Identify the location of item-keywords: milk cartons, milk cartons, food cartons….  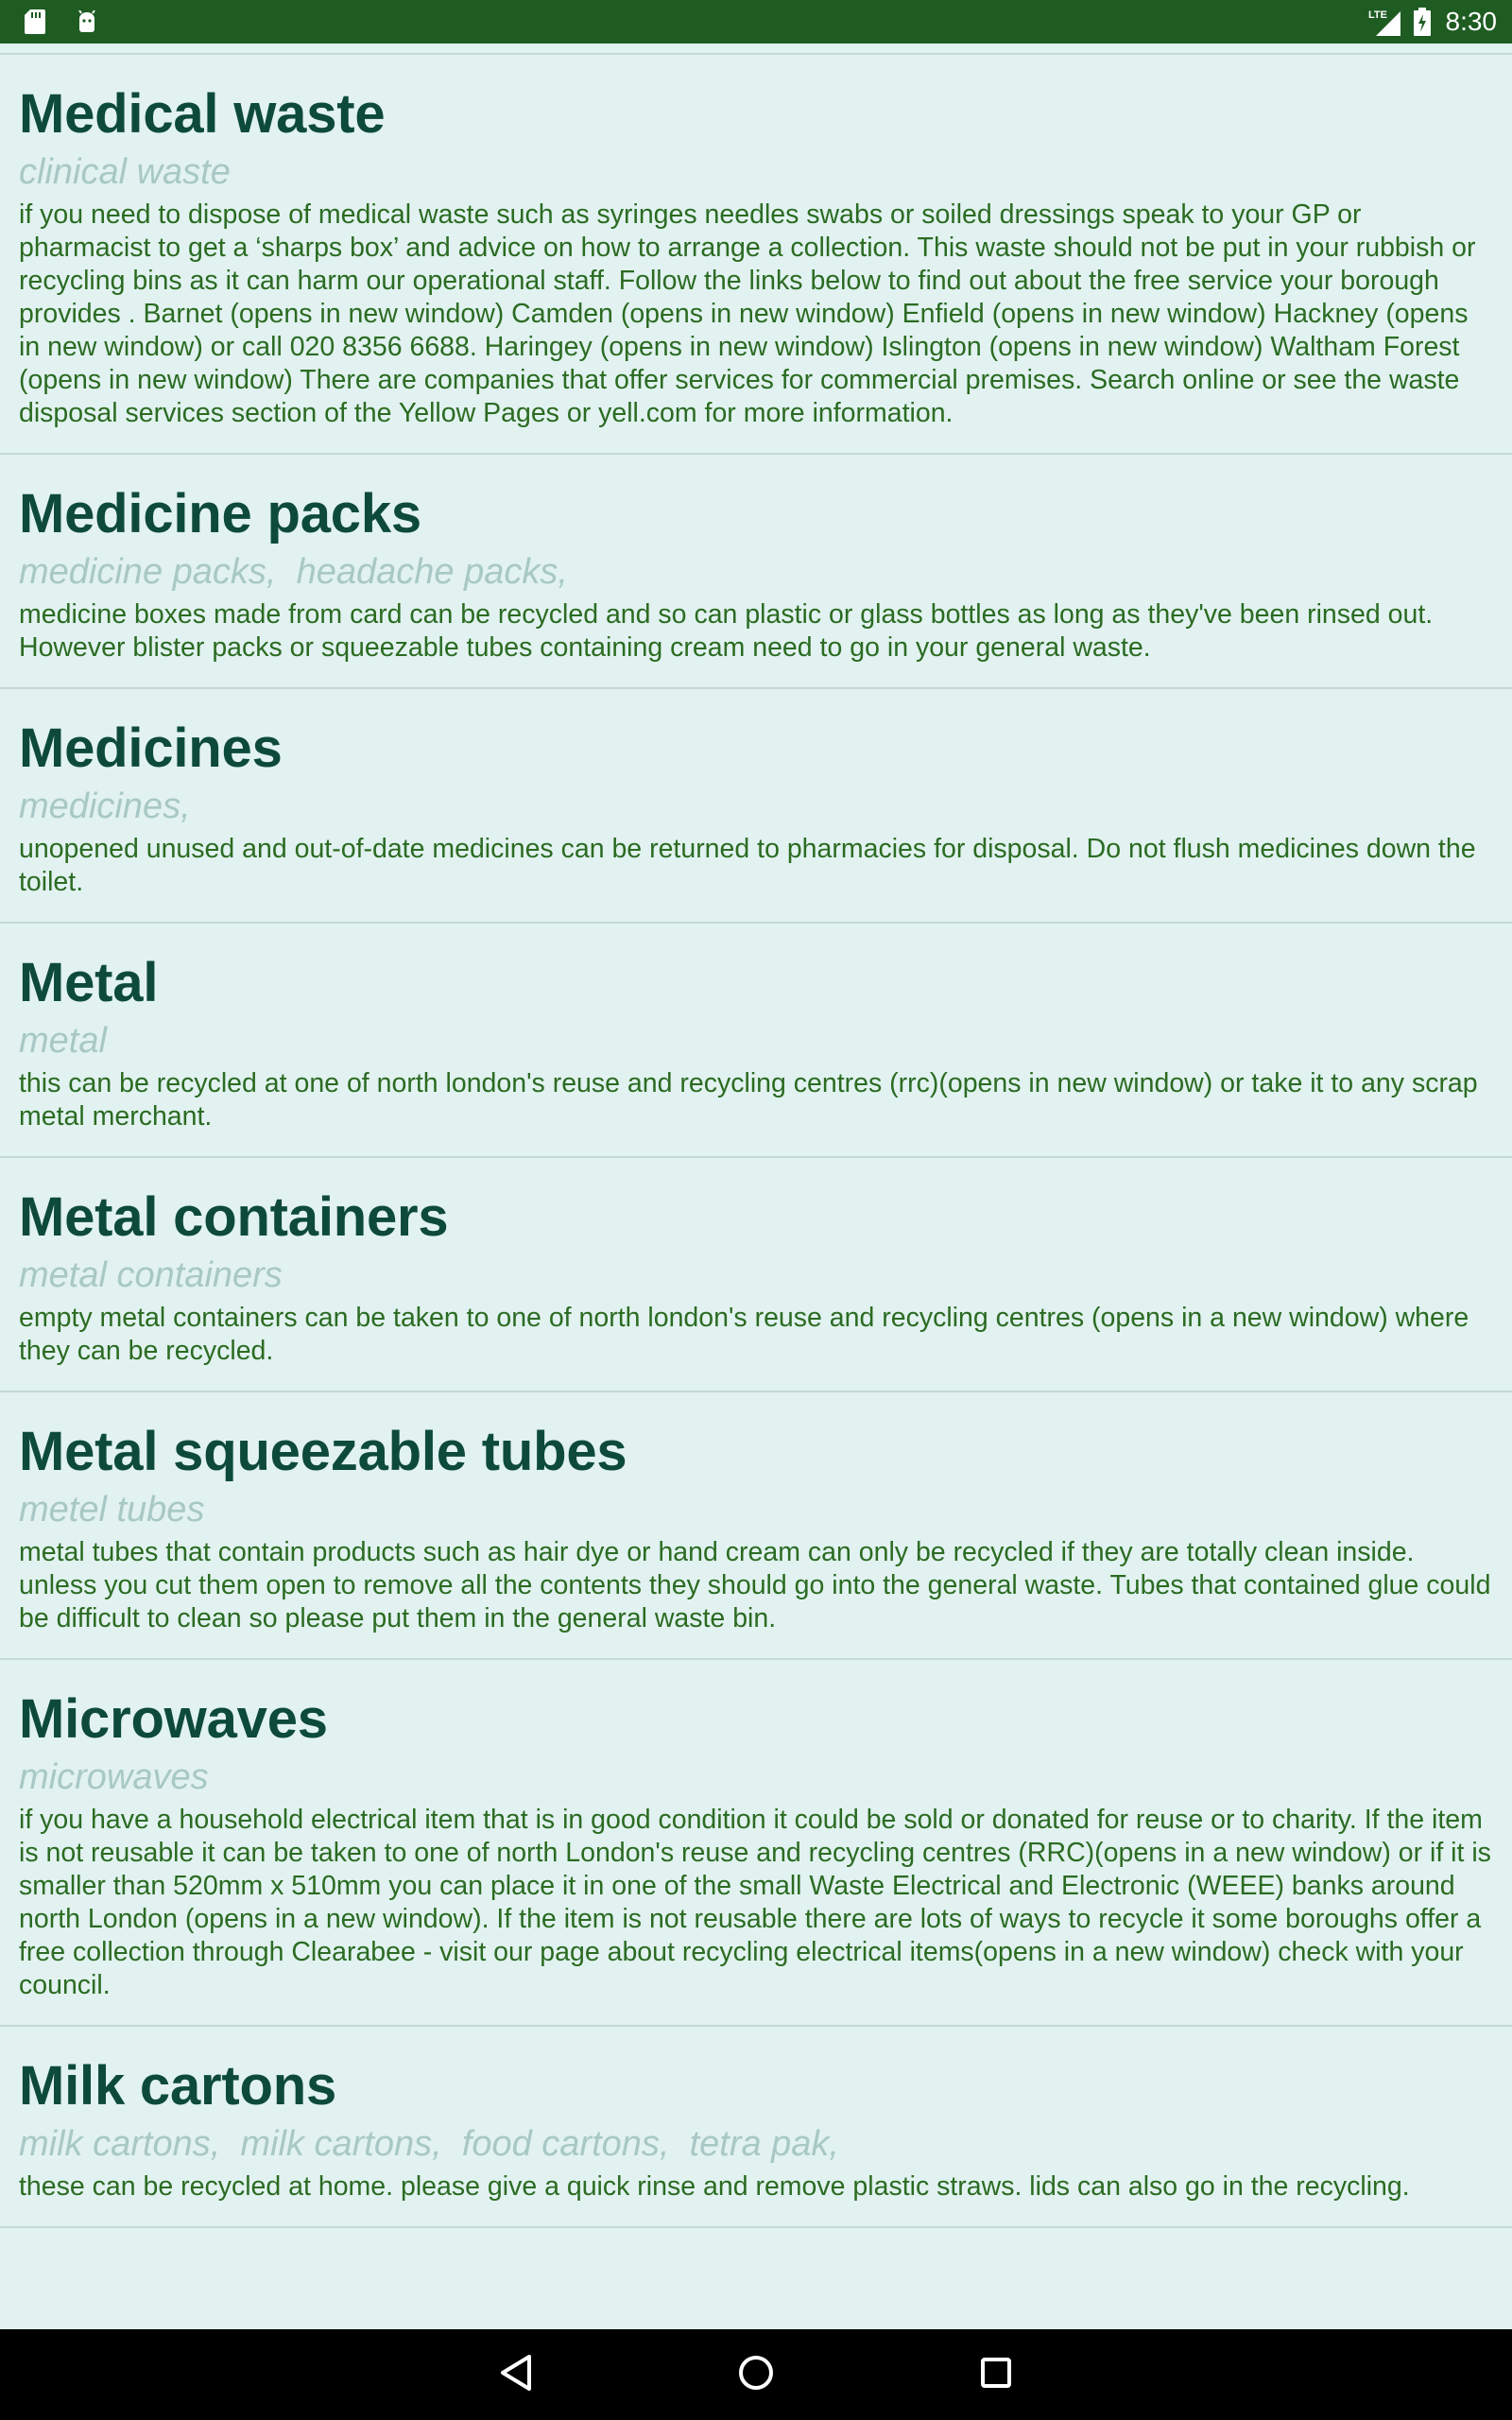
(429, 2144).